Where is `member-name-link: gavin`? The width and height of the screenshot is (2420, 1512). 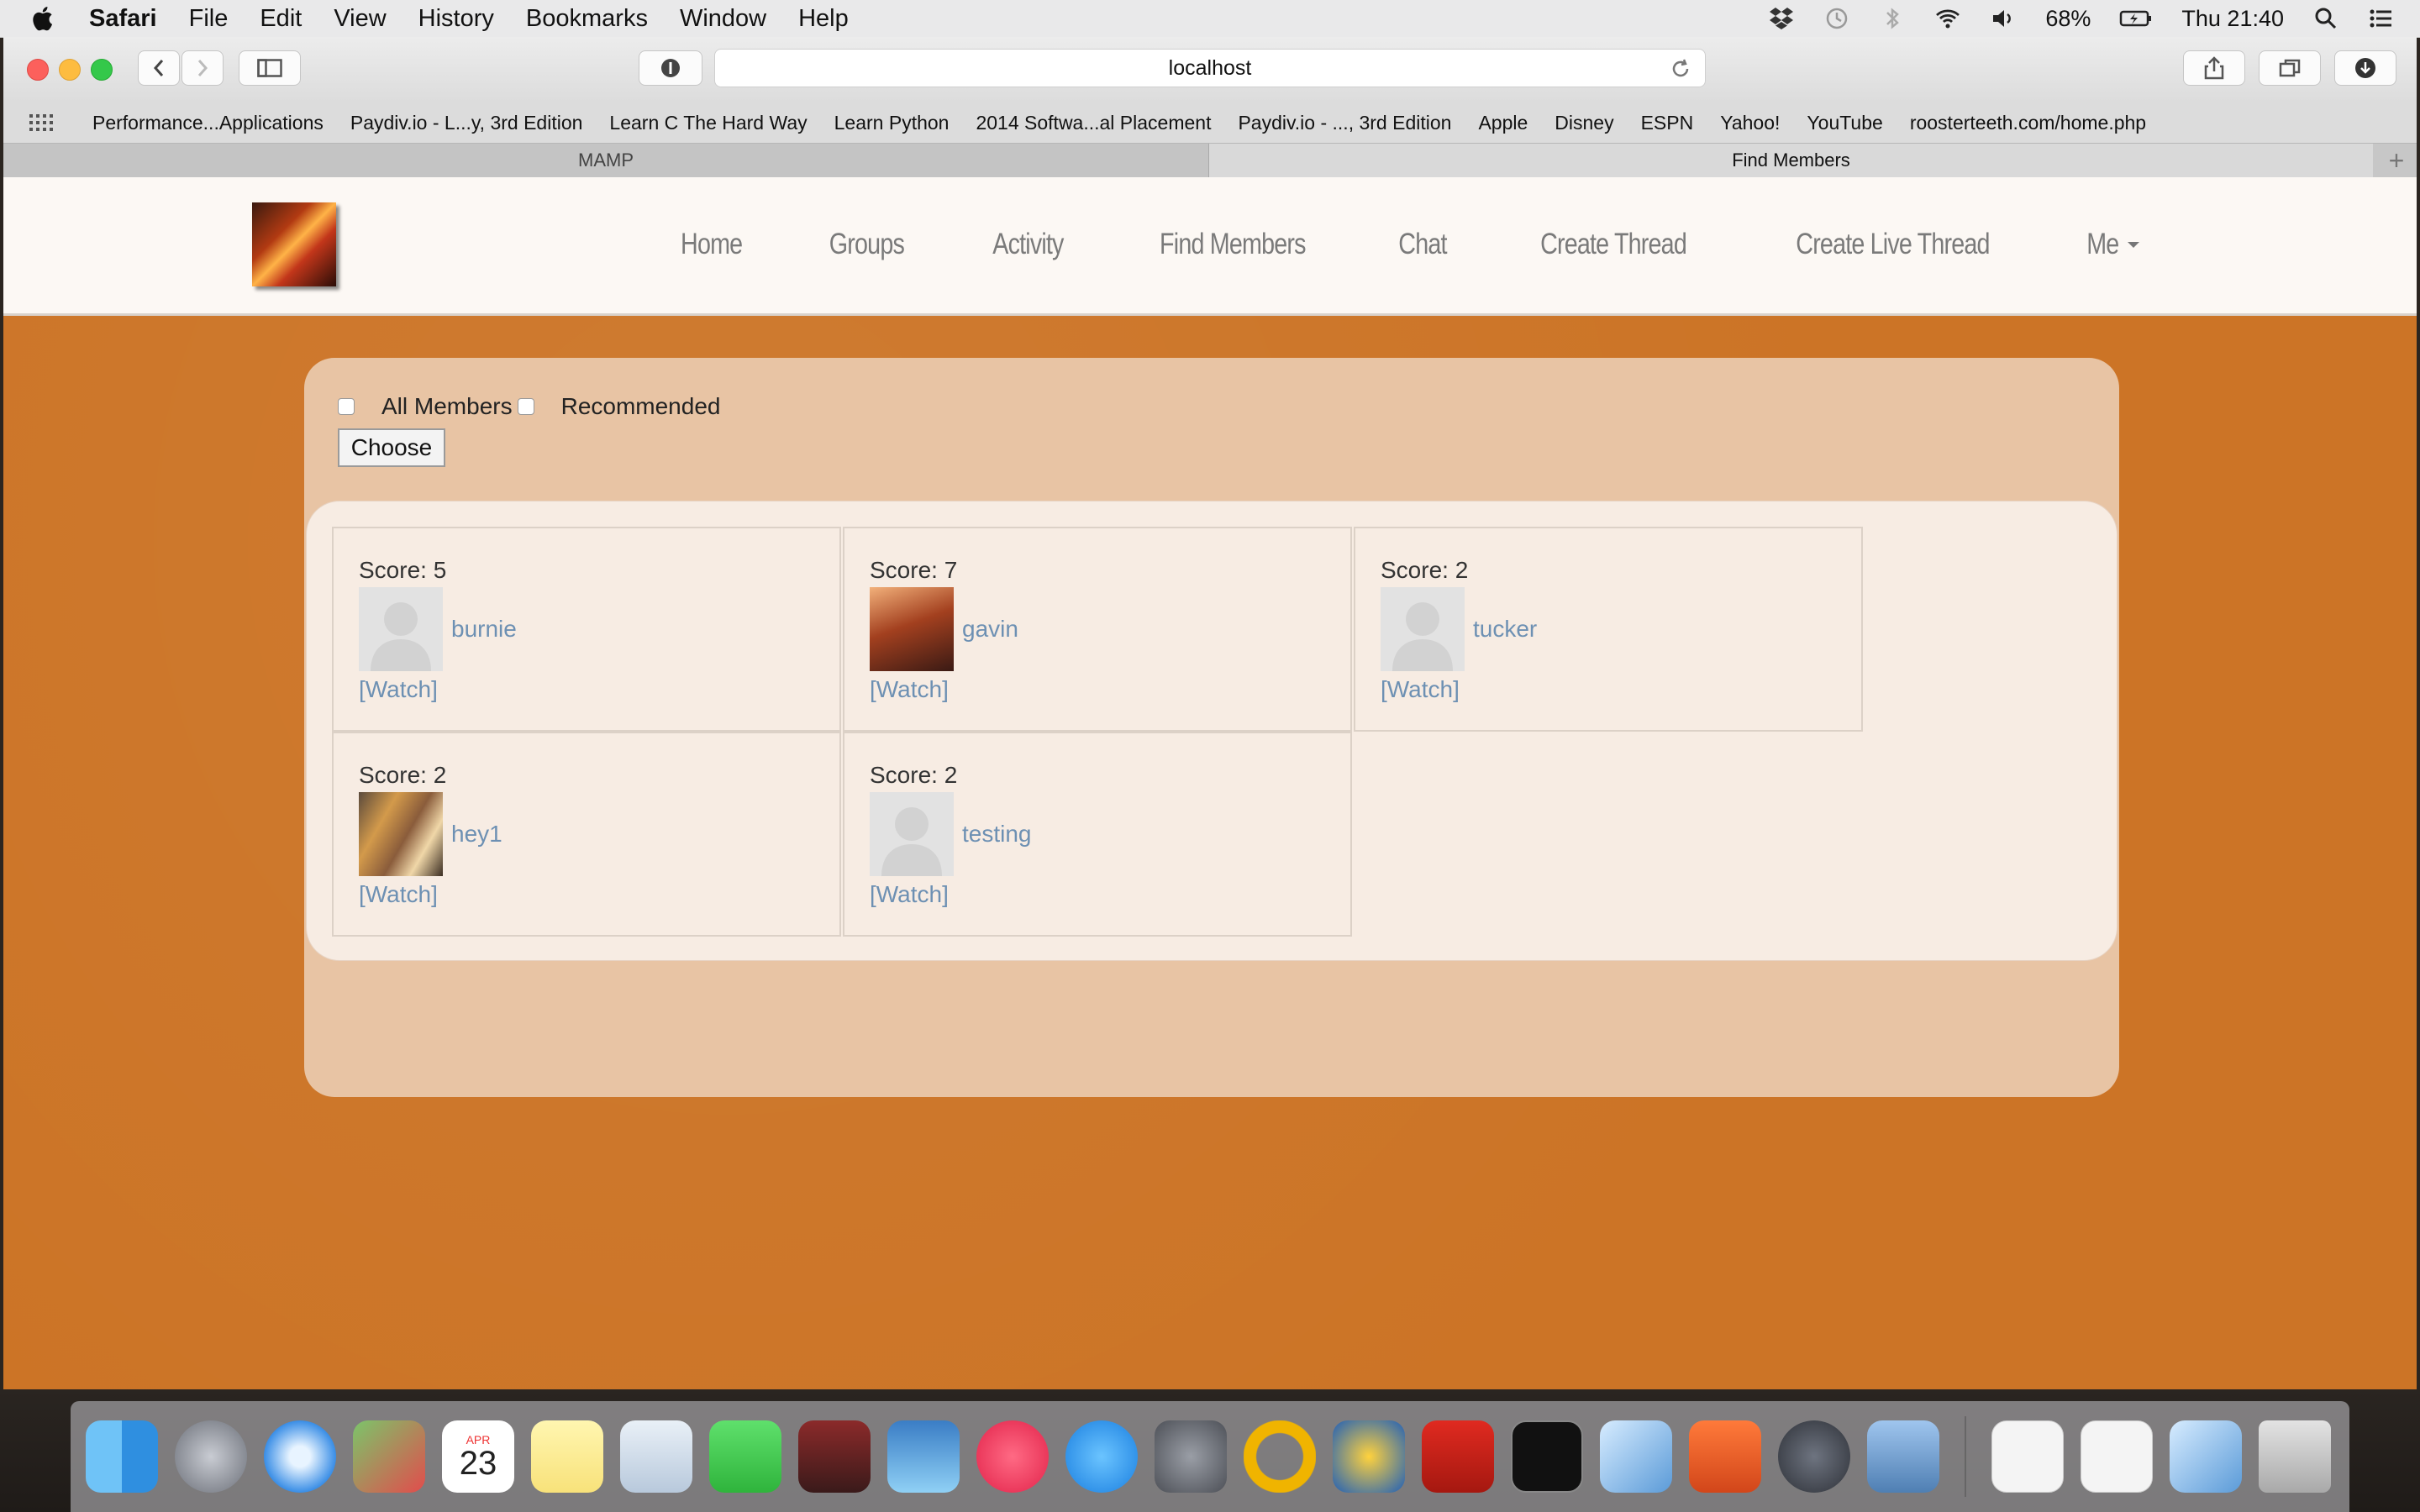
member-name-link: gavin is located at coordinates (990, 629).